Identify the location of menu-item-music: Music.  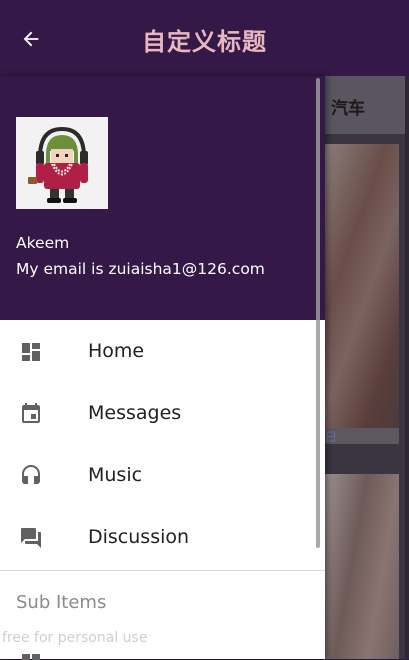
(162, 476).